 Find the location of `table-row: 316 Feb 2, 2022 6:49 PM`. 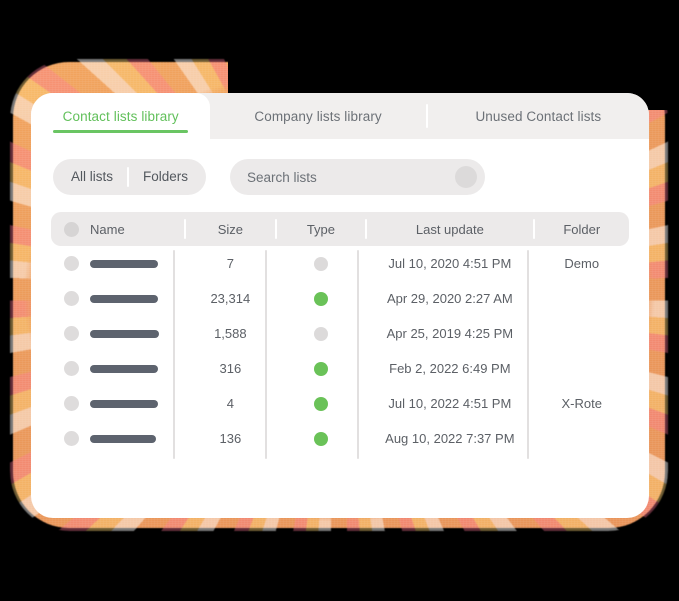

table-row: 316 Feb 2, 2022 6:49 PM is located at coordinates (340, 368).